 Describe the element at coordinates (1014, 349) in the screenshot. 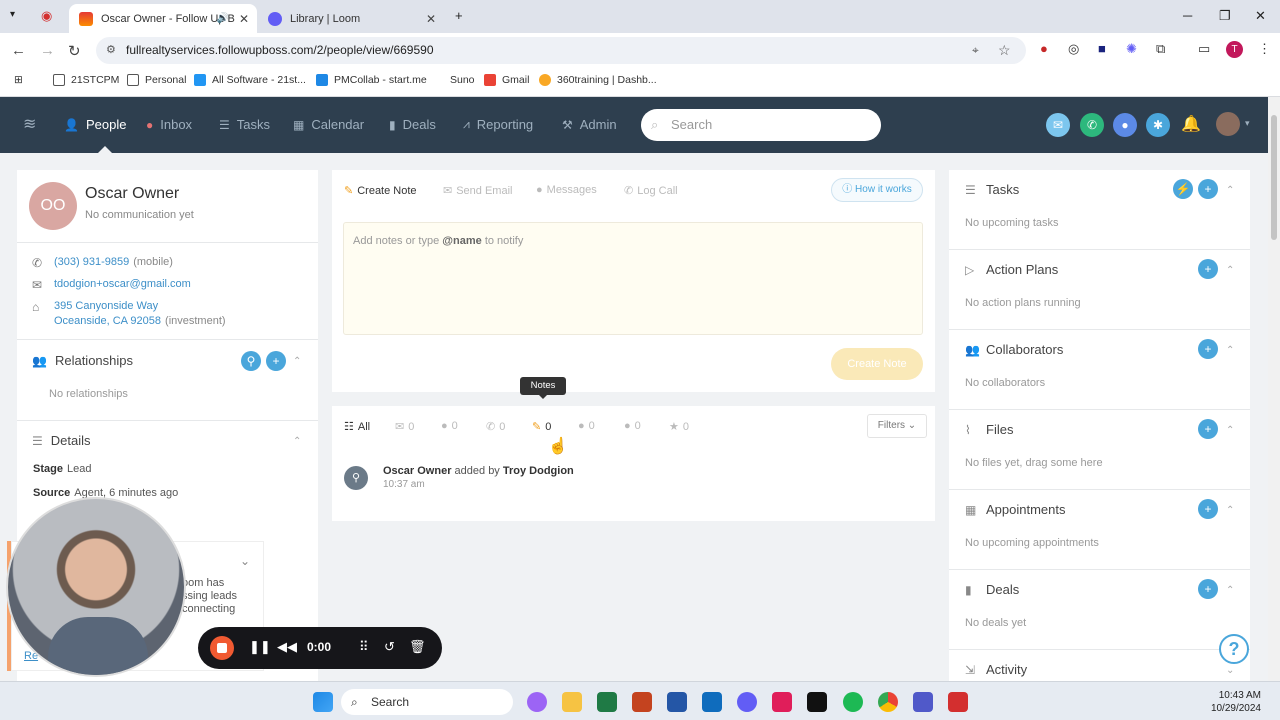

I see `collaborators-header: 👥 Collaborators` at that location.